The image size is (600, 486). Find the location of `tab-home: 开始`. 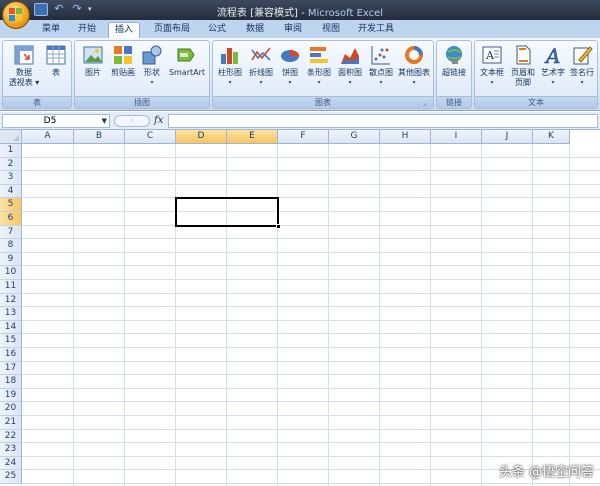

tab-home: 开始 is located at coordinates (87, 30).